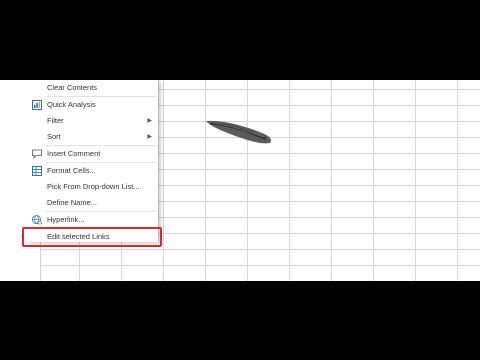  I want to click on menu-item-sort: Sort ▶, so click(92, 137).